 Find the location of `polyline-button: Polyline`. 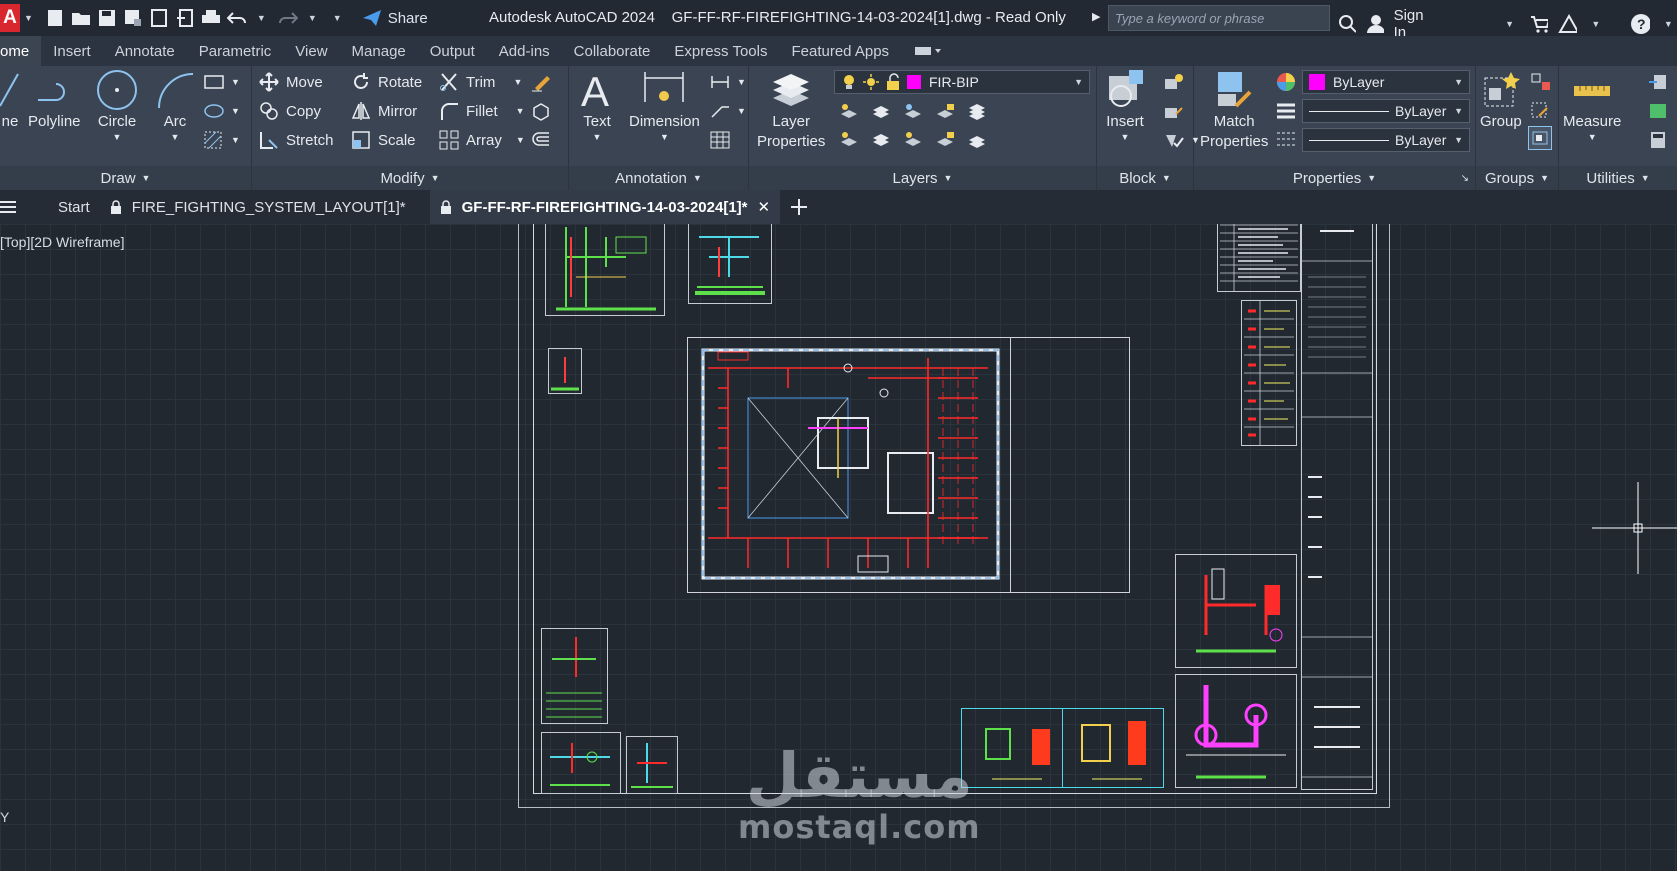

polyline-button: Polyline is located at coordinates (54, 100).